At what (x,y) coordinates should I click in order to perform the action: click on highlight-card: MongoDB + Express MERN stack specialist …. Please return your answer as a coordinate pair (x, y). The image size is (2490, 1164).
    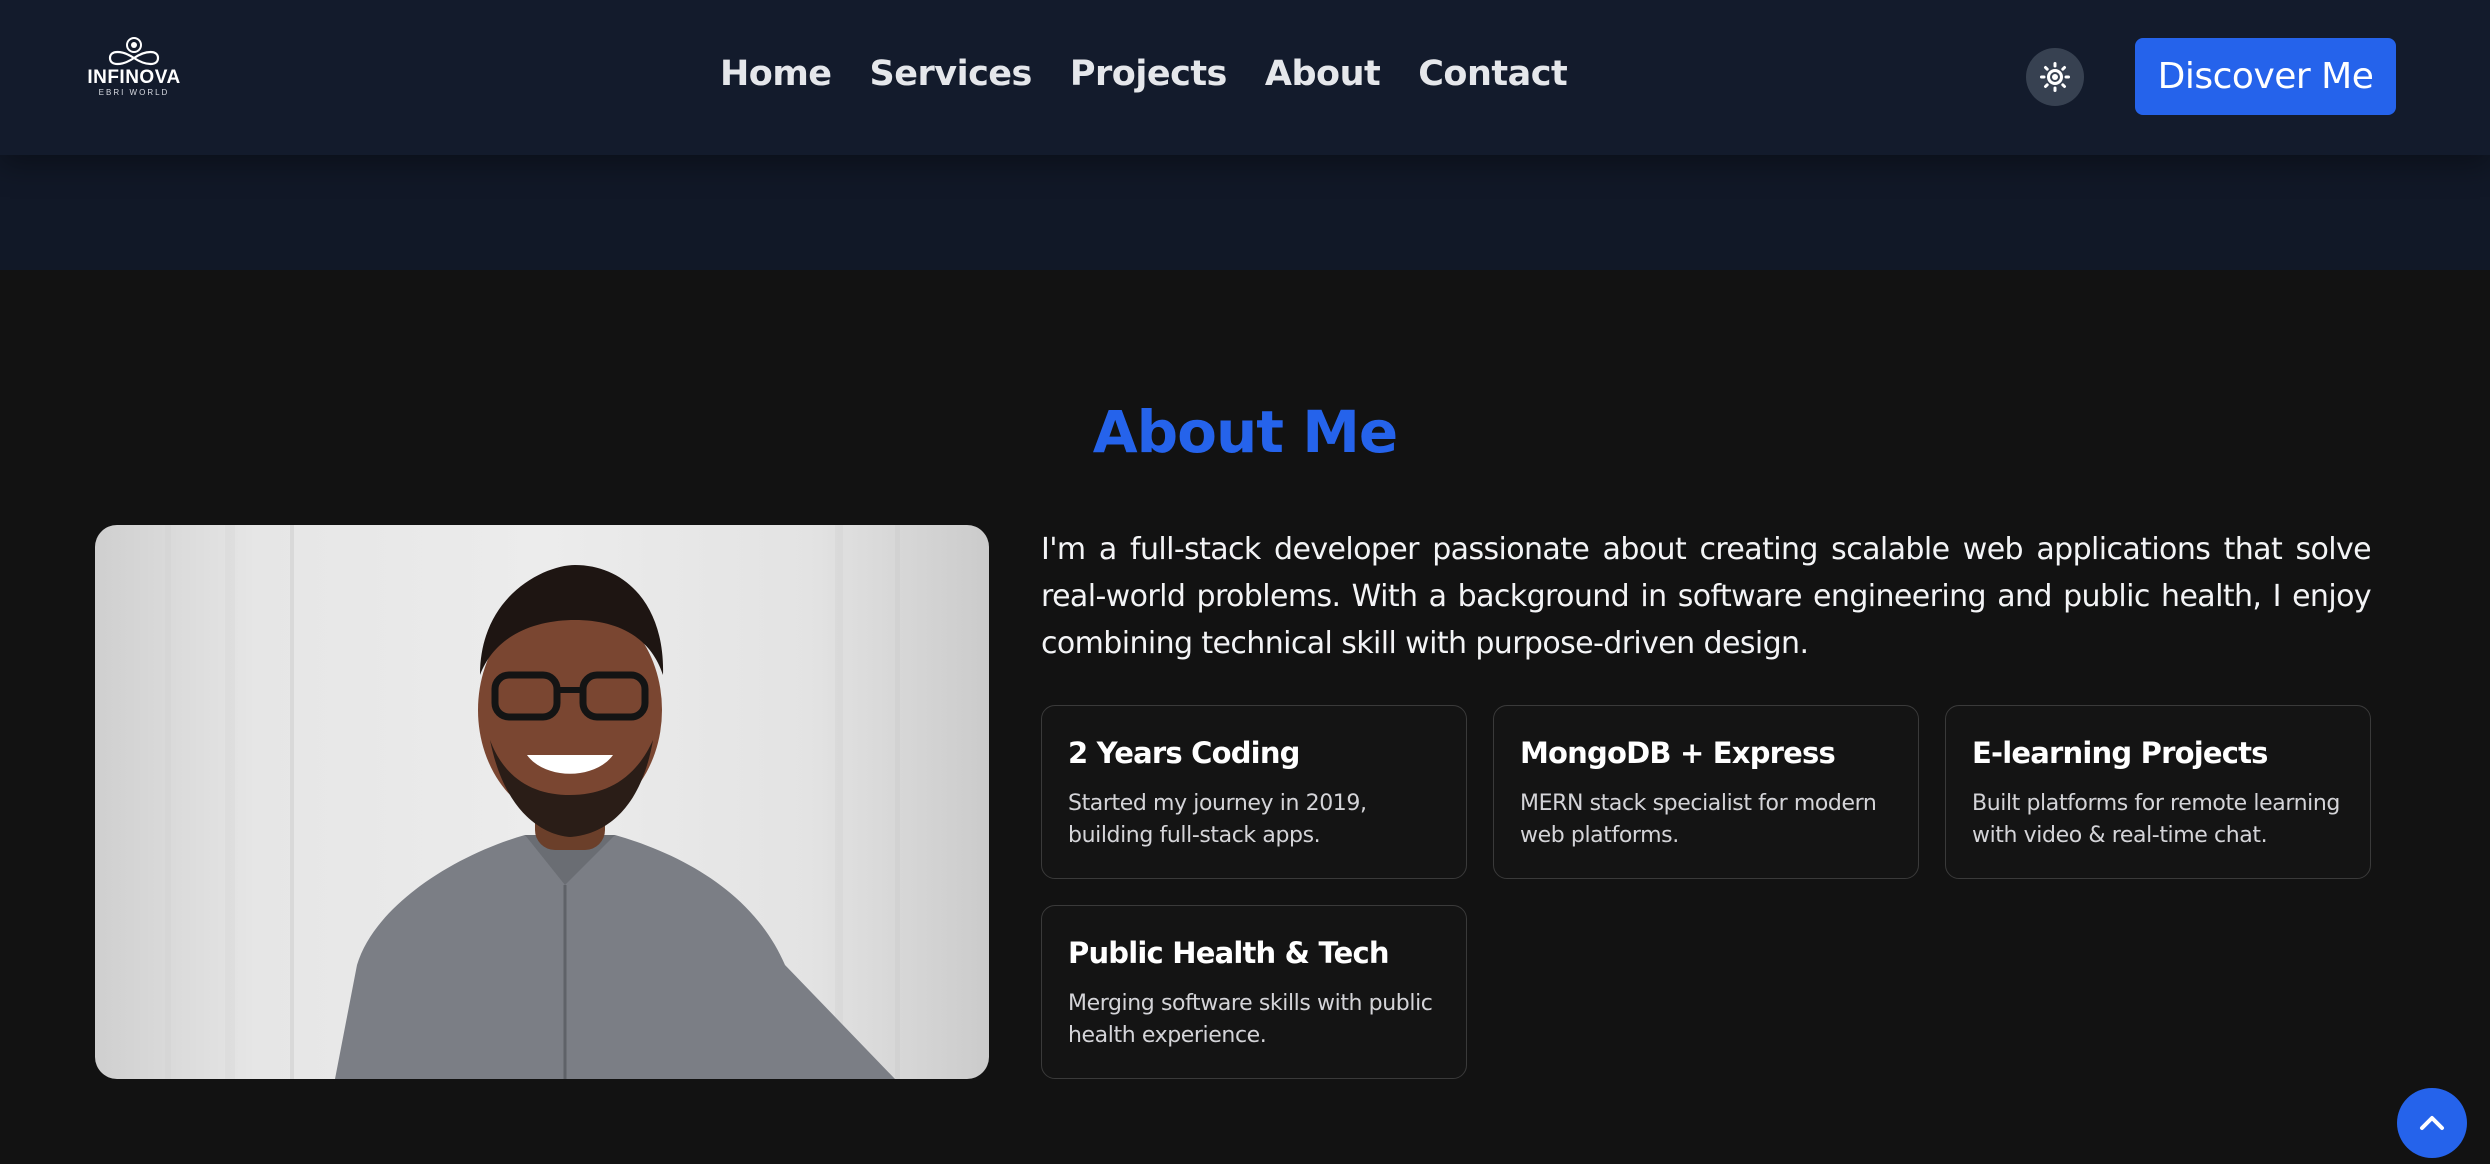
    Looking at the image, I should click on (1706, 792).